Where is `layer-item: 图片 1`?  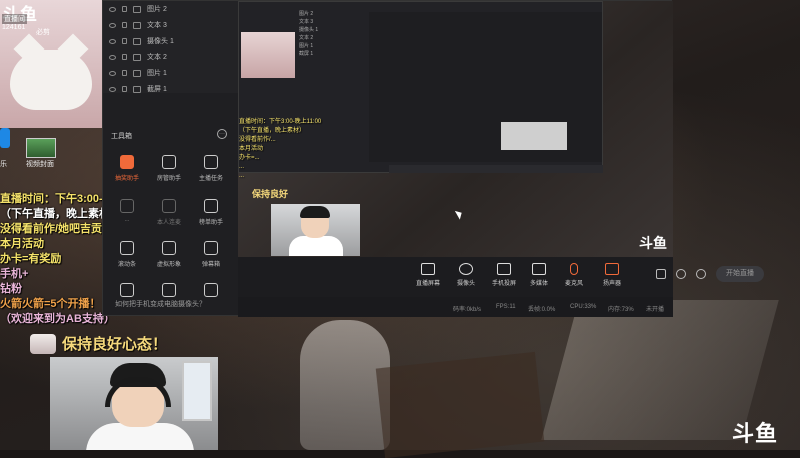 layer-item: 图片 1 is located at coordinates (170, 73).